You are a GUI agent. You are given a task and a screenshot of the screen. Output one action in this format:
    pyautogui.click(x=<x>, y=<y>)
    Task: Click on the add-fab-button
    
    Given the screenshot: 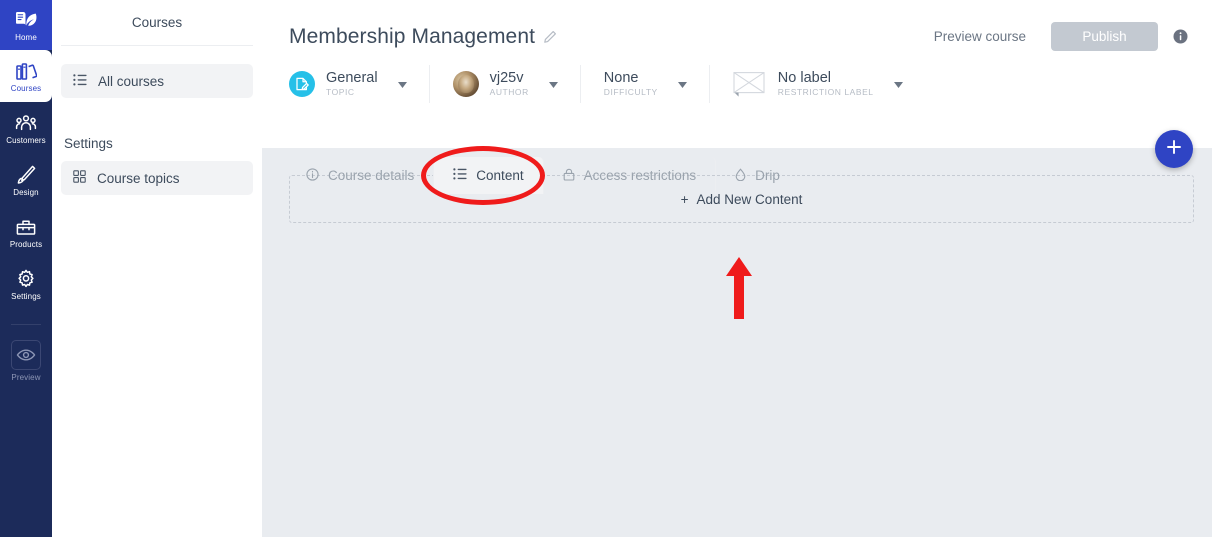 What is the action you would take?
    pyautogui.click(x=1174, y=149)
    